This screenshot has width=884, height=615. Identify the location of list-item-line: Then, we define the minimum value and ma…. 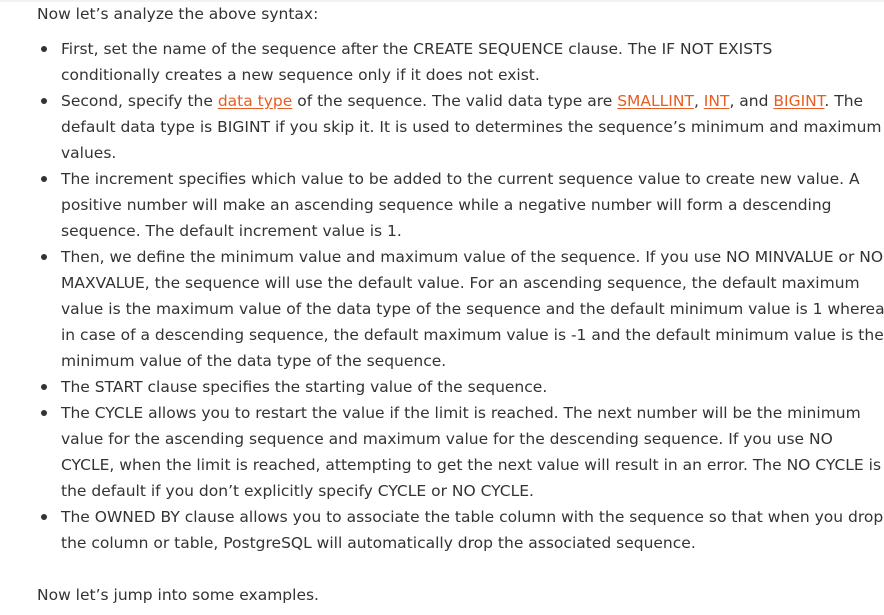
(472, 257).